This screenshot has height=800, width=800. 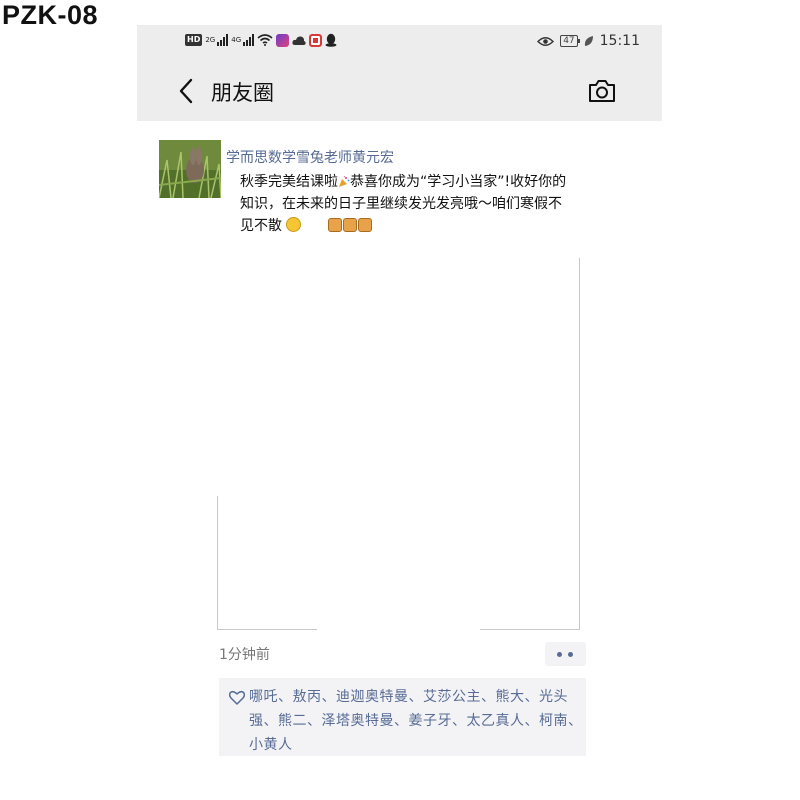 What do you see at coordinates (283, 40) in the screenshot?
I see `video-app-icon` at bounding box center [283, 40].